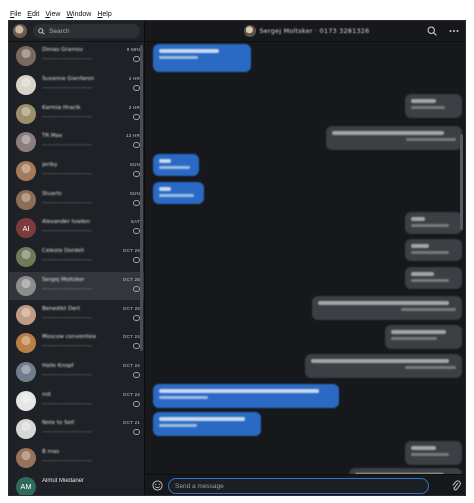 Image resolution: width=474 pixels, height=503 pixels. I want to click on conversation-name: Sergej Moltsker, so click(63, 279).